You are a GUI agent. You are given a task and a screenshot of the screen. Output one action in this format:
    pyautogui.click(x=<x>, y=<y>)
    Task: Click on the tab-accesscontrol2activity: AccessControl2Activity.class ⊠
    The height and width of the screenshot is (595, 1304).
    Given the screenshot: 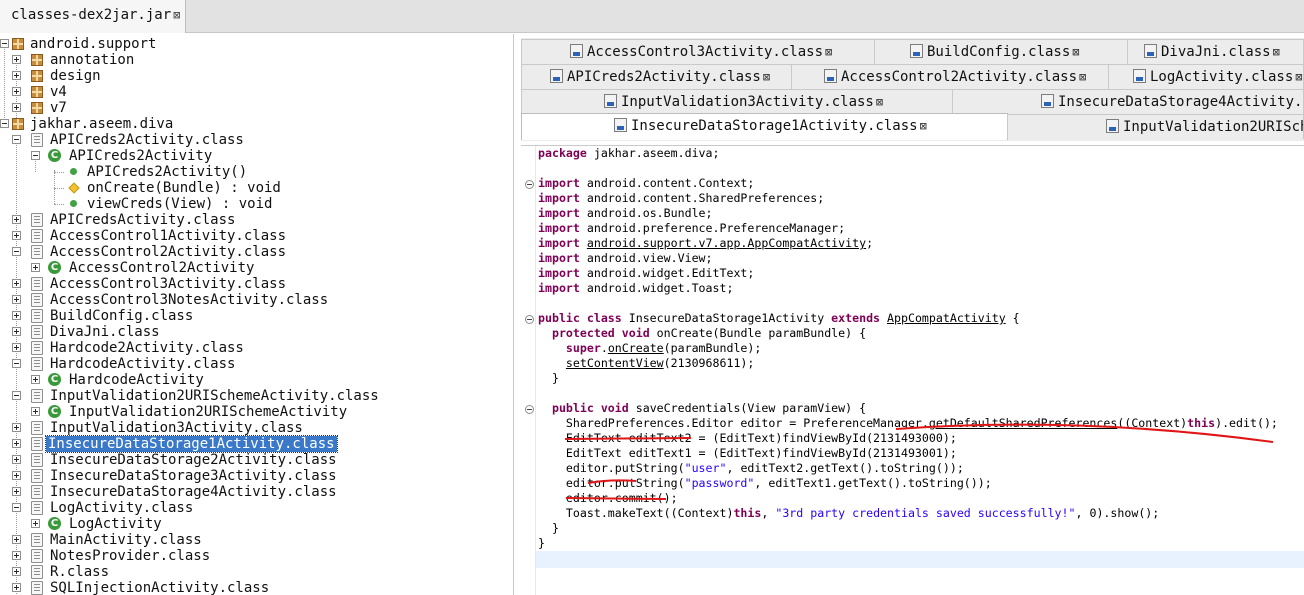 What is the action you would take?
    pyautogui.click(x=950, y=76)
    